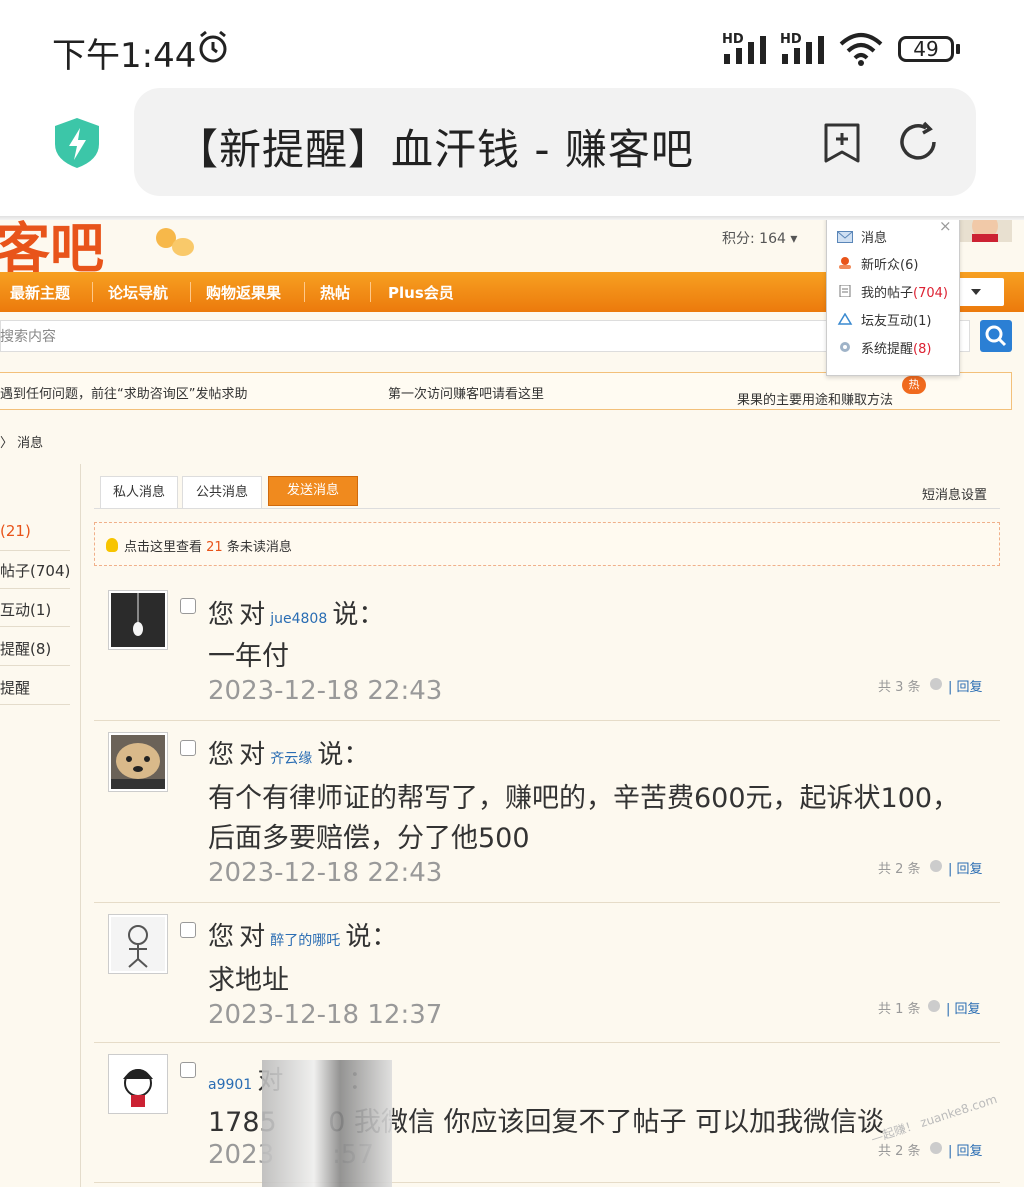 The width and height of the screenshot is (1024, 1187). I want to click on you-label: 您, so click(221, 937).